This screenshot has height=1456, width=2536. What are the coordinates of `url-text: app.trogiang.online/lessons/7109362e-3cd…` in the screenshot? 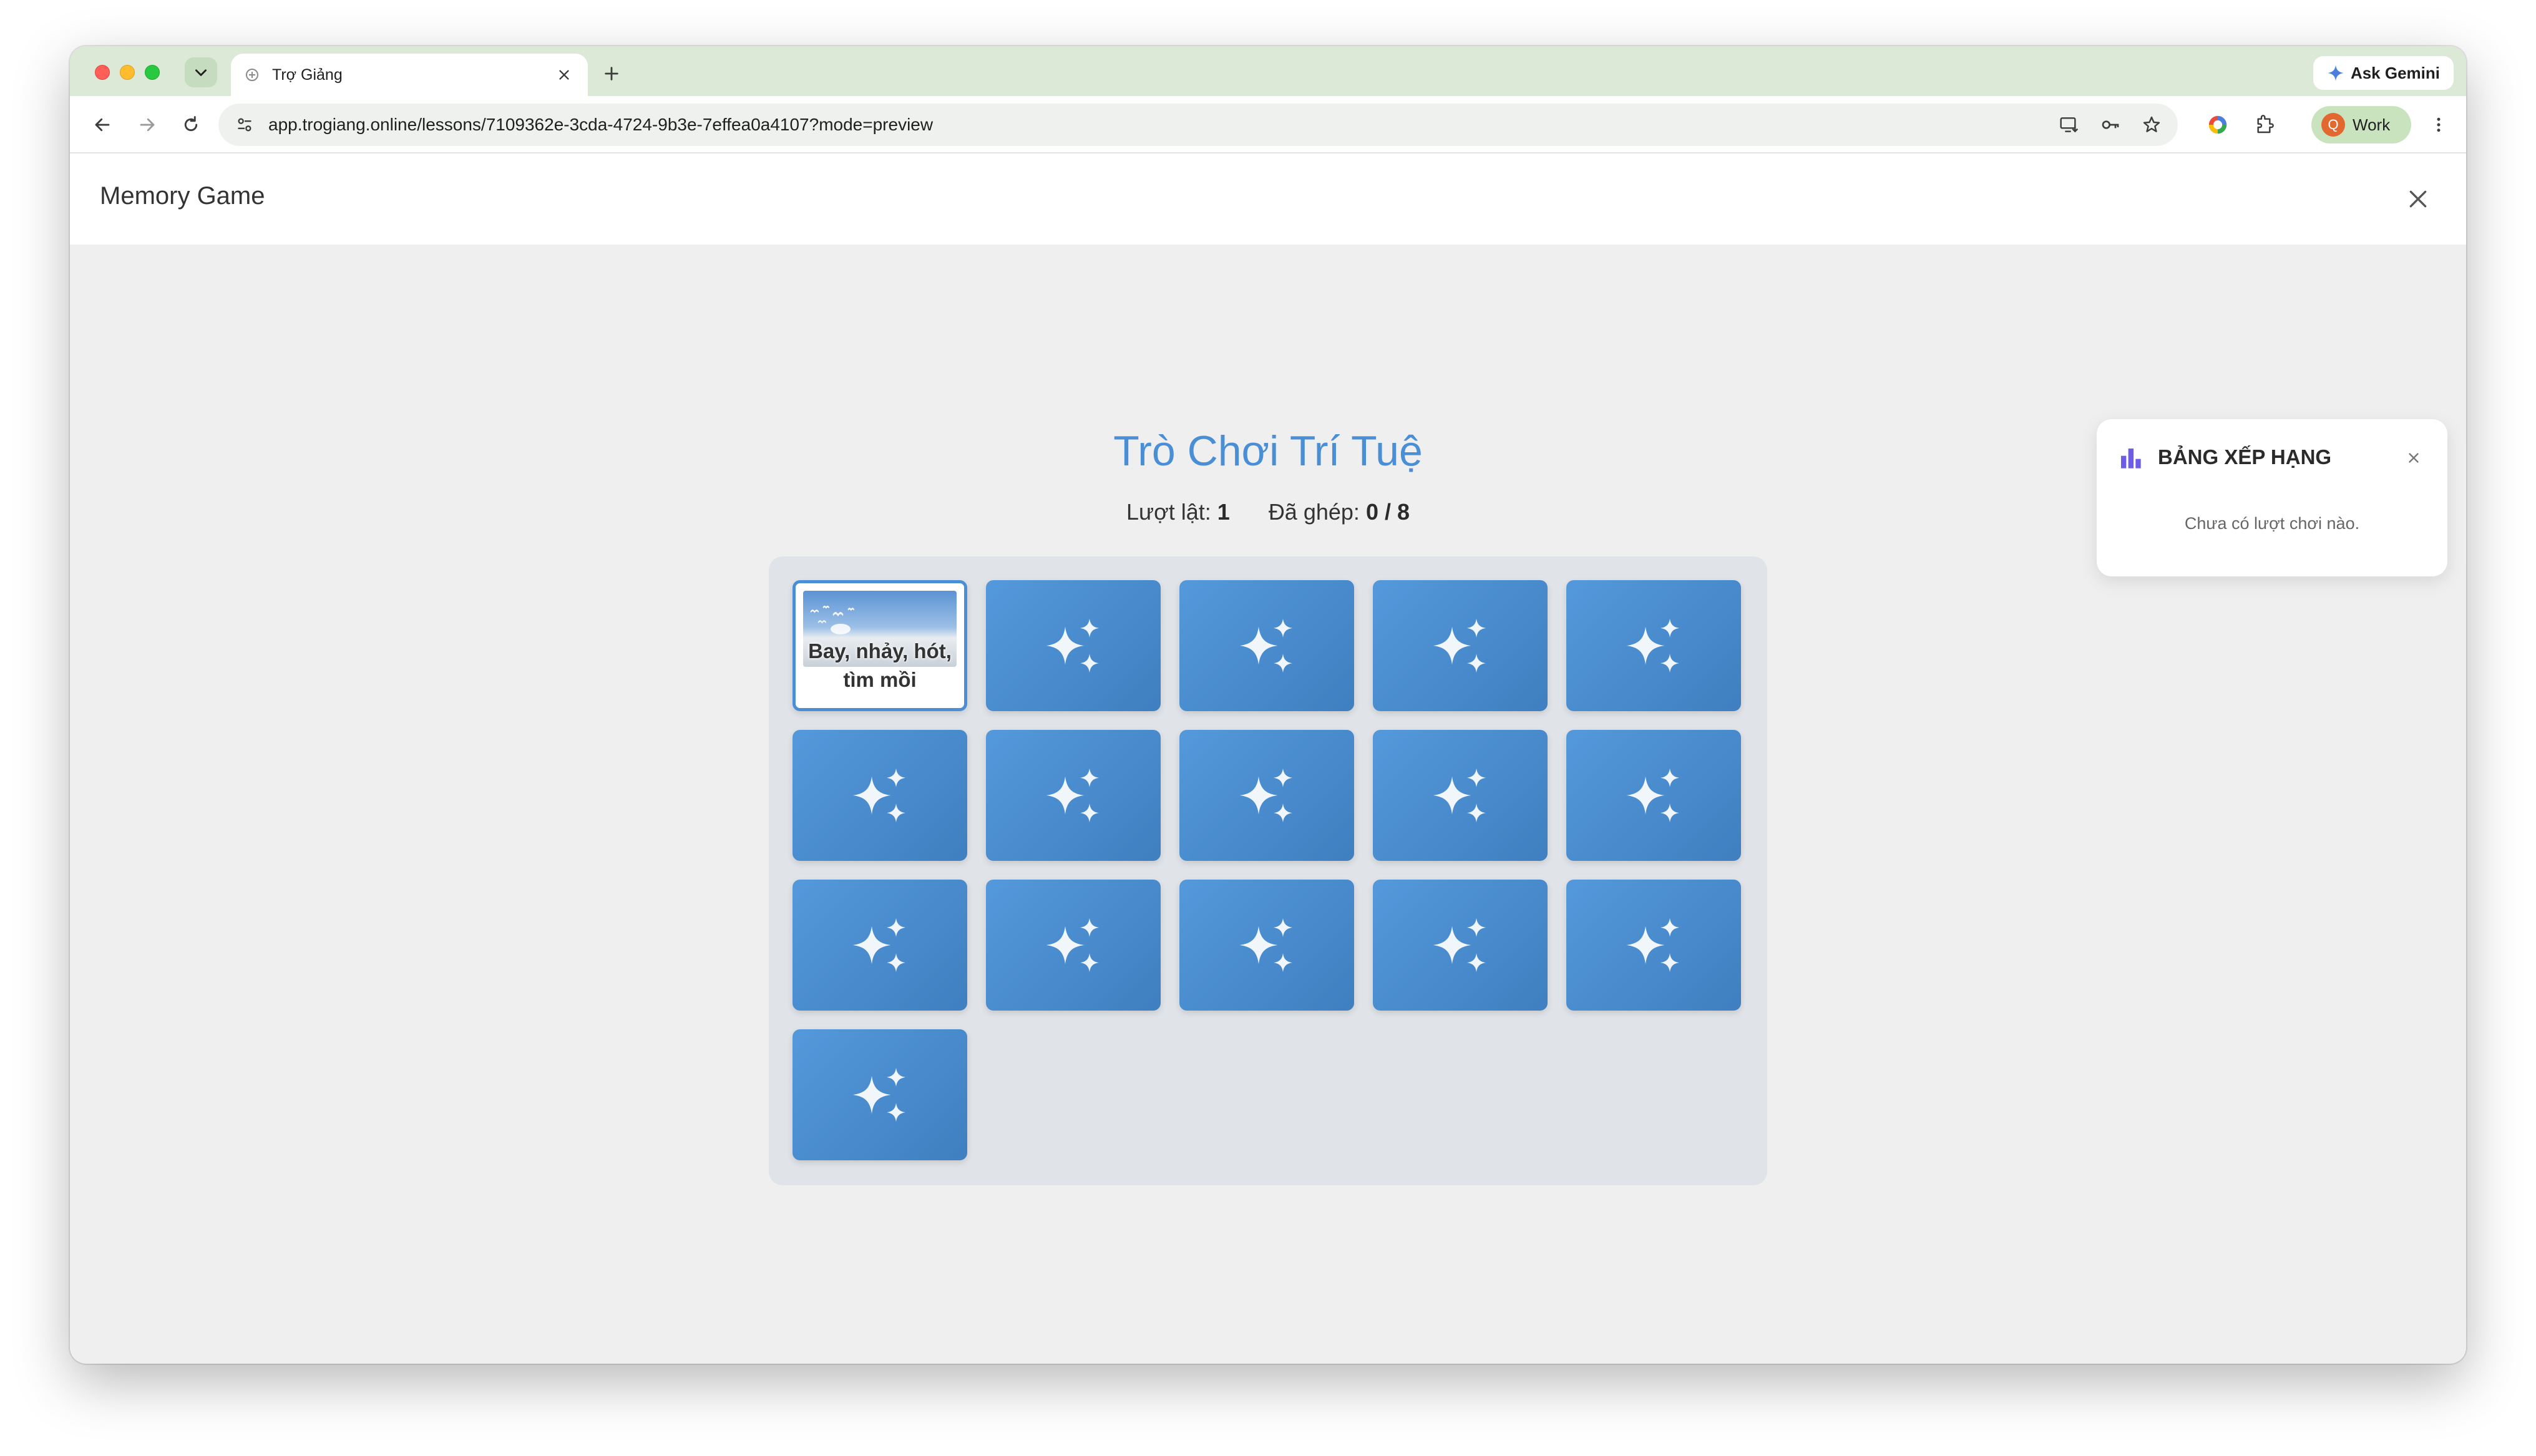 It's located at (601, 124).